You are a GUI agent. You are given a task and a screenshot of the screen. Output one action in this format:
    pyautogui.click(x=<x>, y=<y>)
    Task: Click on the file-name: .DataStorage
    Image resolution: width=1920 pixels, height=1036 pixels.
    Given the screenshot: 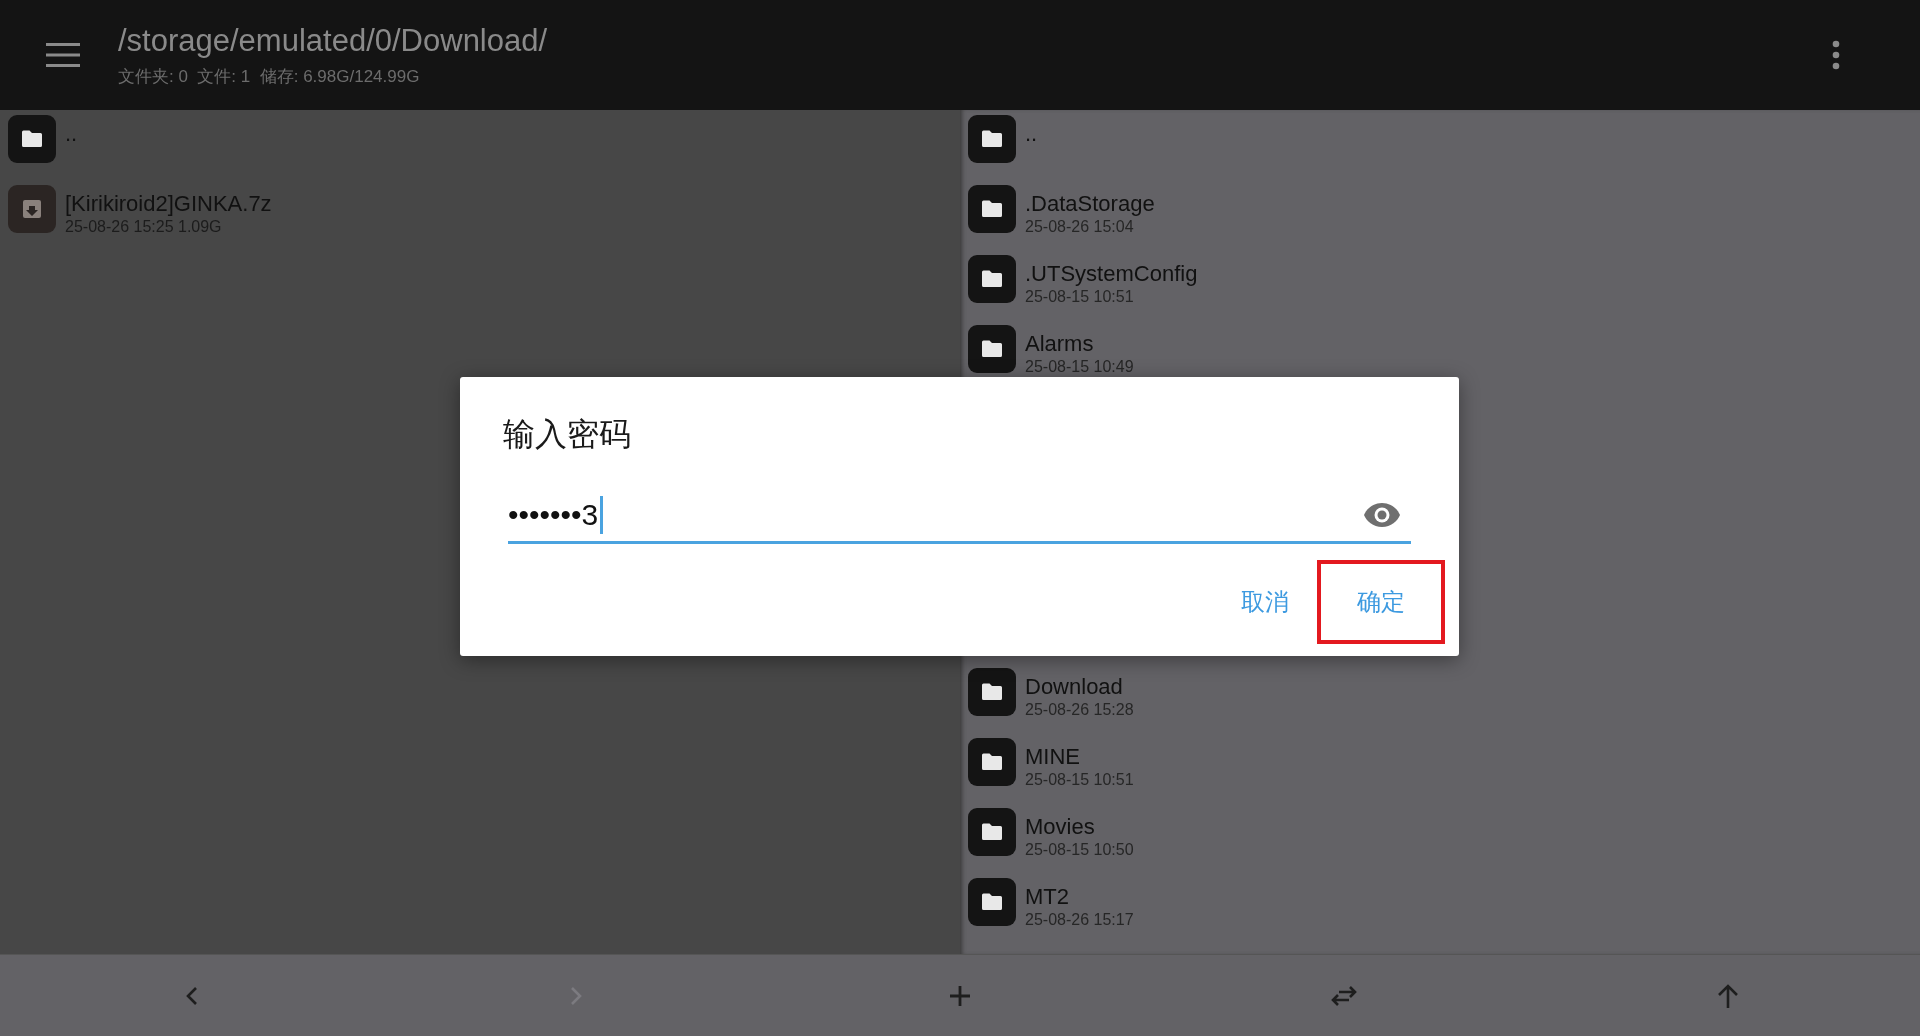 What is the action you would take?
    pyautogui.click(x=1090, y=204)
    